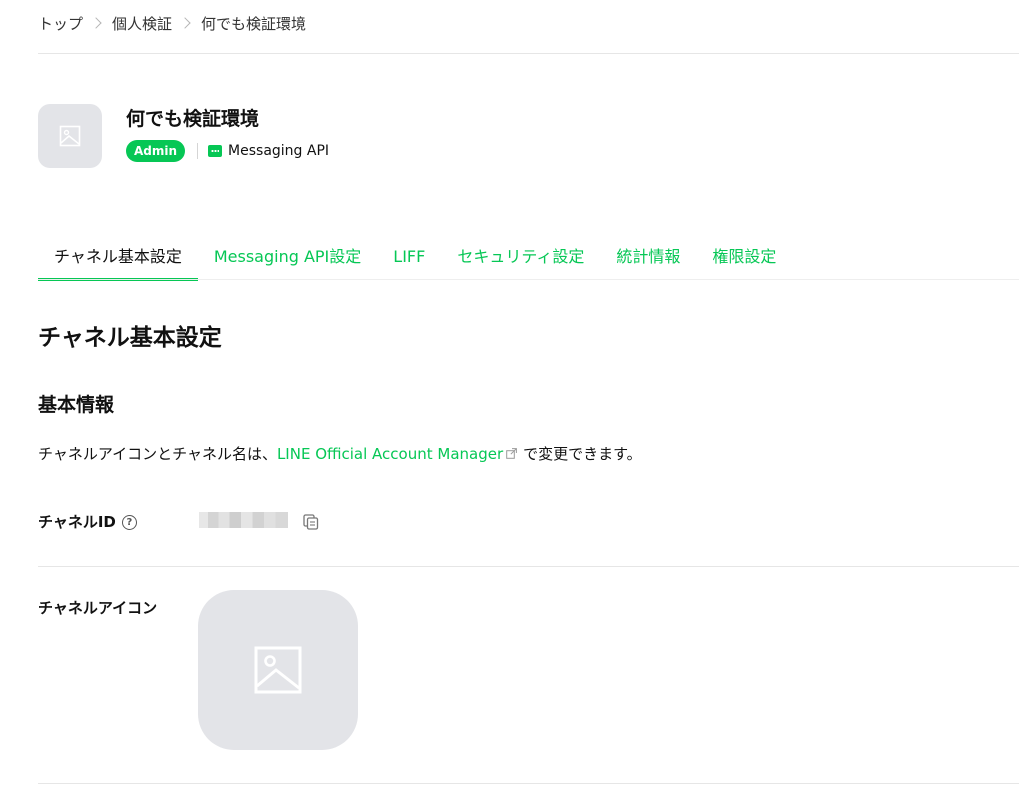  Describe the element at coordinates (528, 279) in the screenshot. I see `tabs-divider` at that location.